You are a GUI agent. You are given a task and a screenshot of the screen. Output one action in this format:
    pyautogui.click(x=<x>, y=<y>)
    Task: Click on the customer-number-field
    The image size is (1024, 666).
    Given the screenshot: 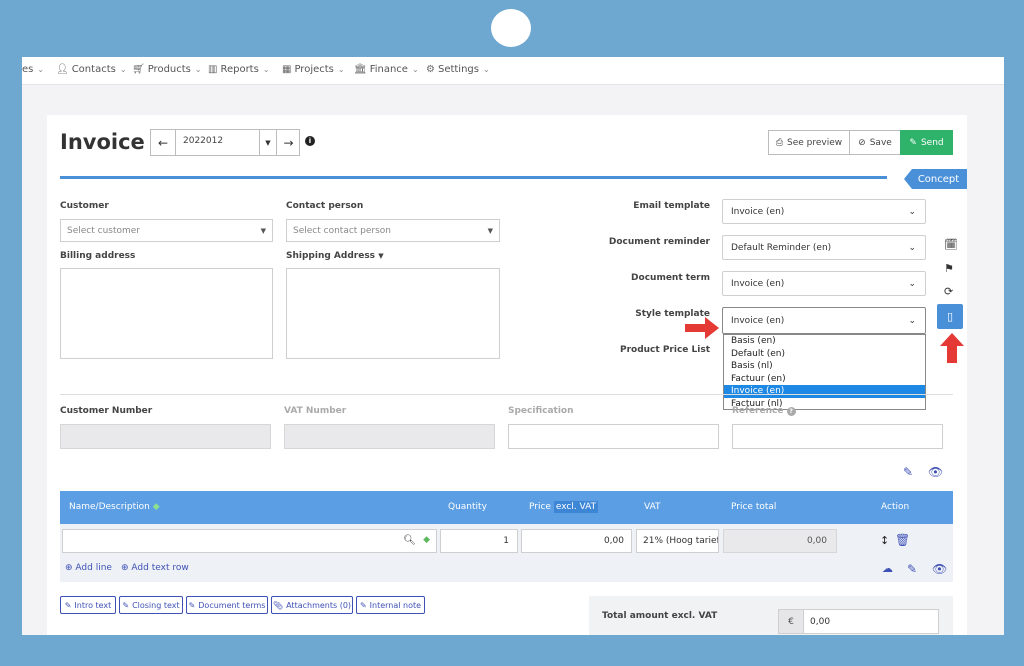 What is the action you would take?
    pyautogui.click(x=165, y=436)
    